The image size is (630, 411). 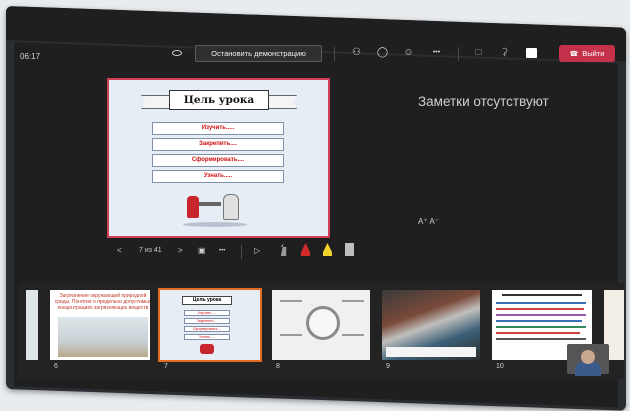 I want to click on avatar, so click(x=588, y=357).